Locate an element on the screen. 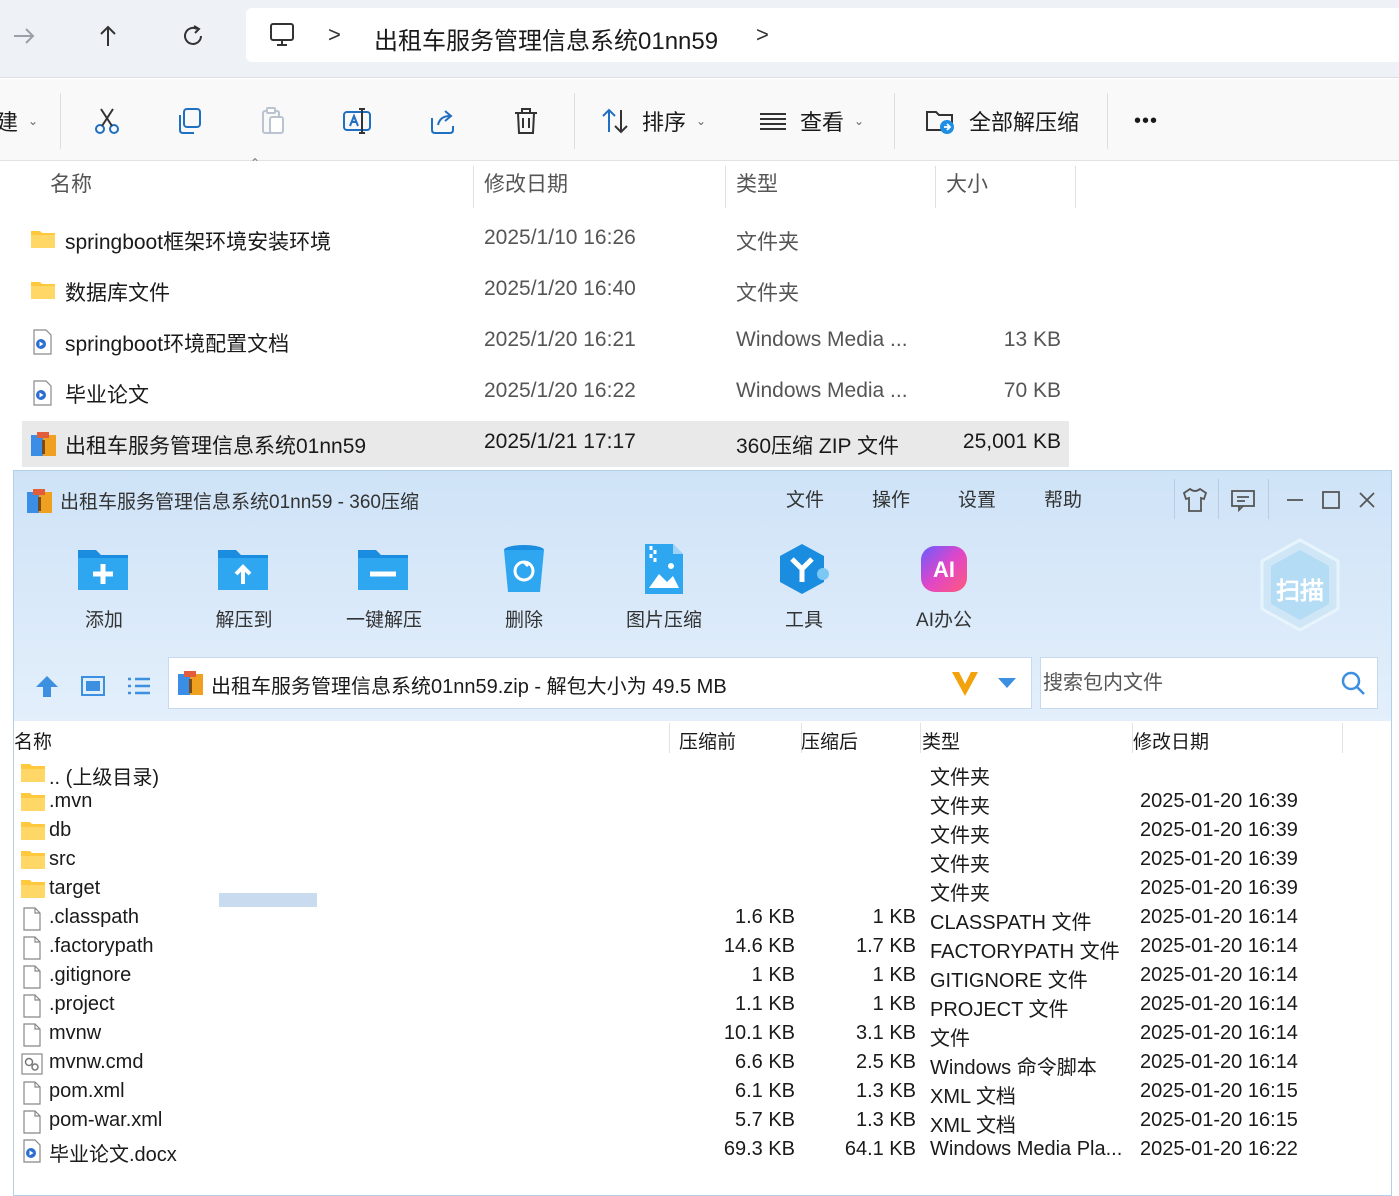  zip-column-modified: 修改日期 is located at coordinates (1171, 740).